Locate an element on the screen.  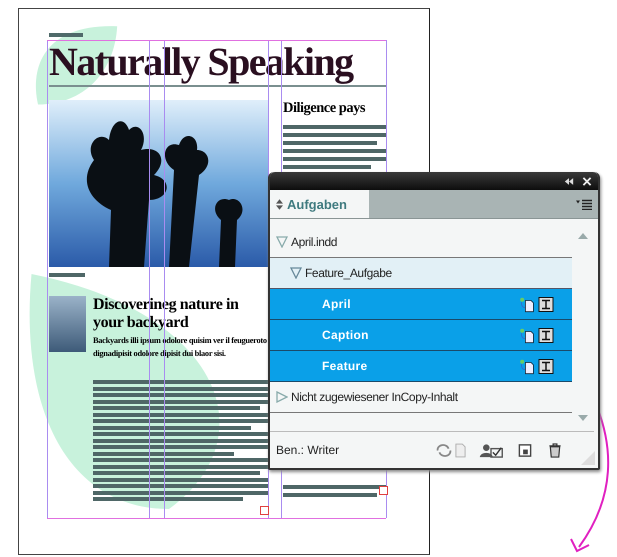
tree-item: Nicht zugewiesener InCopy-Inhalt is located at coordinates (421, 397).